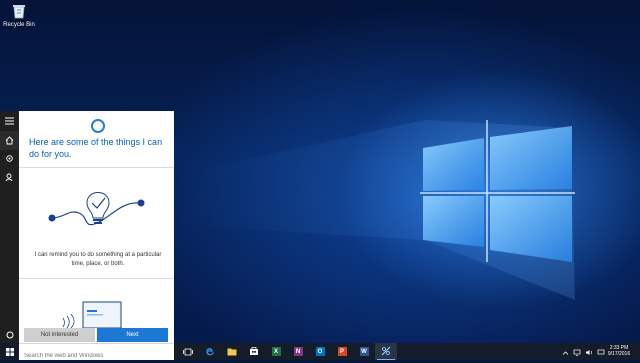  I want to click on not-interested-button: Not interested, so click(59, 335).